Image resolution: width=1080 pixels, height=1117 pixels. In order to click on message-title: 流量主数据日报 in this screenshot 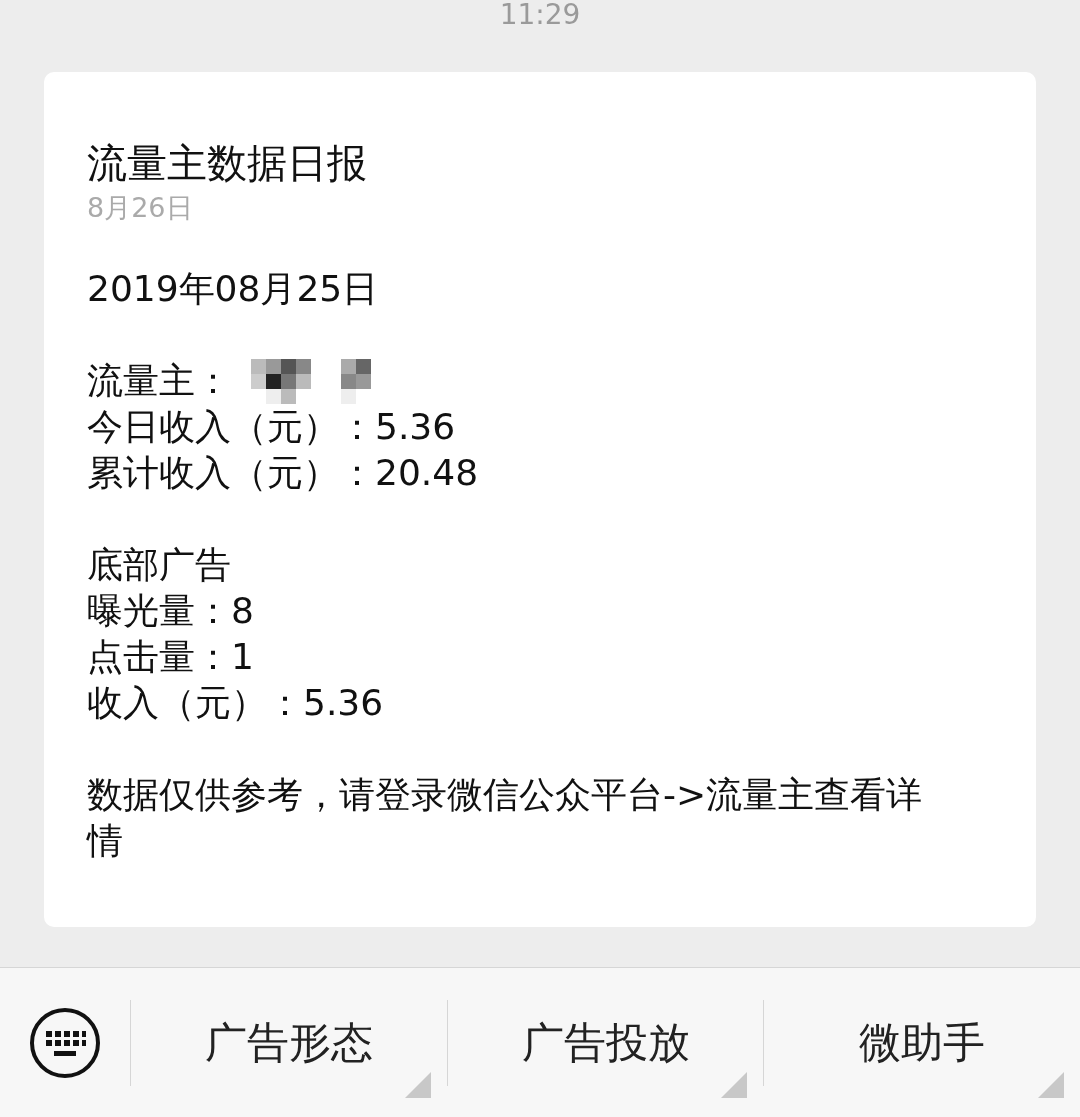, I will do `click(227, 163)`.